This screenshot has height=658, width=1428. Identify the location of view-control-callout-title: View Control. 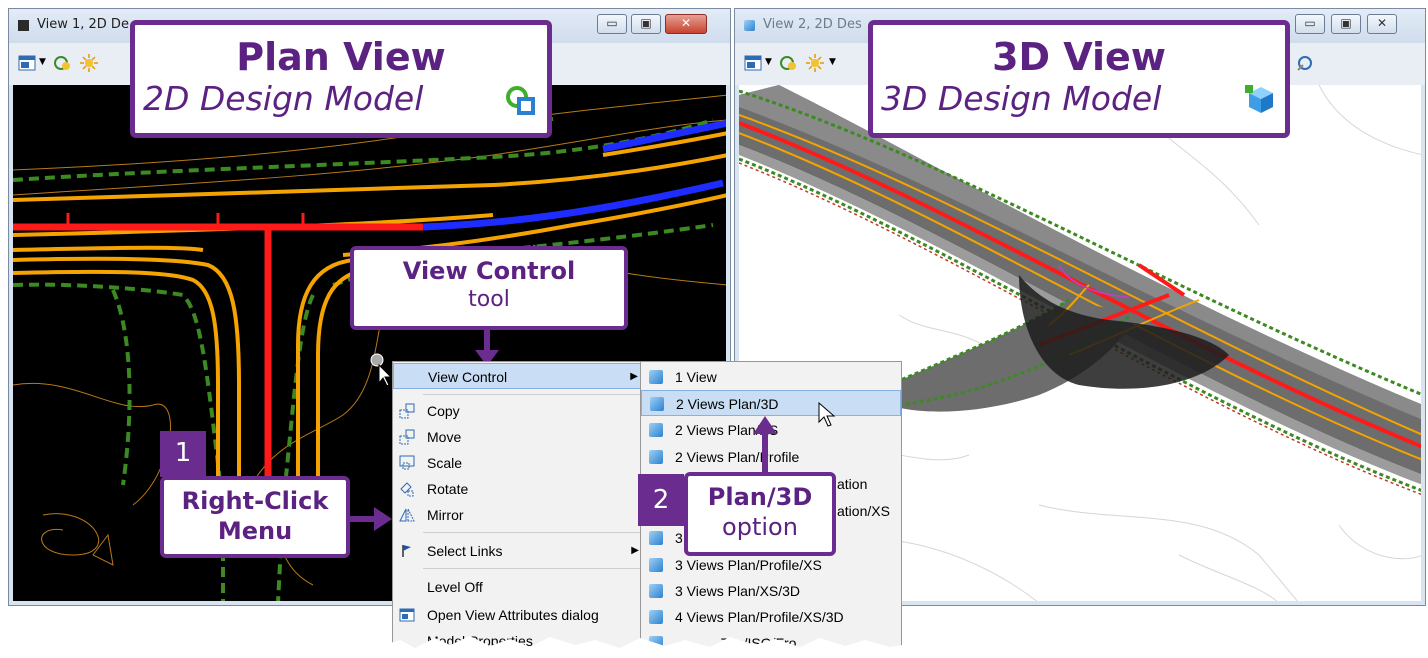
(489, 271).